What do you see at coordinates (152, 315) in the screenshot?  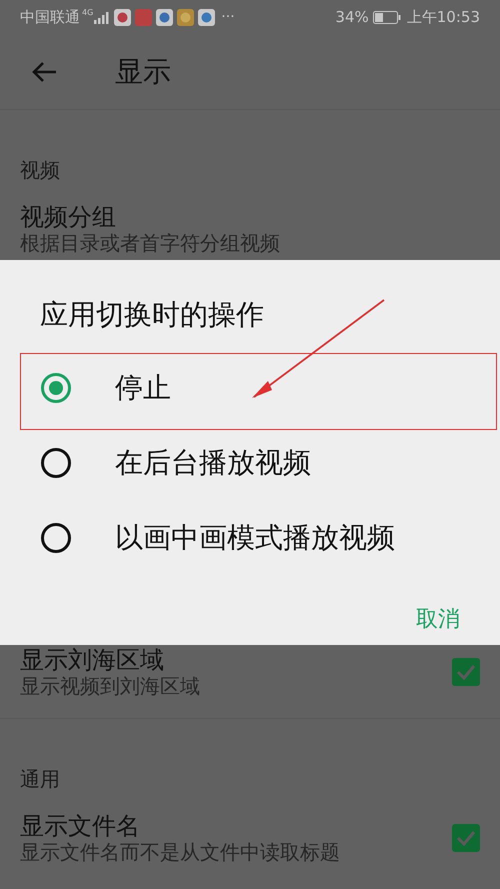 I see `dialog-title: 应用切换时的操作` at bounding box center [152, 315].